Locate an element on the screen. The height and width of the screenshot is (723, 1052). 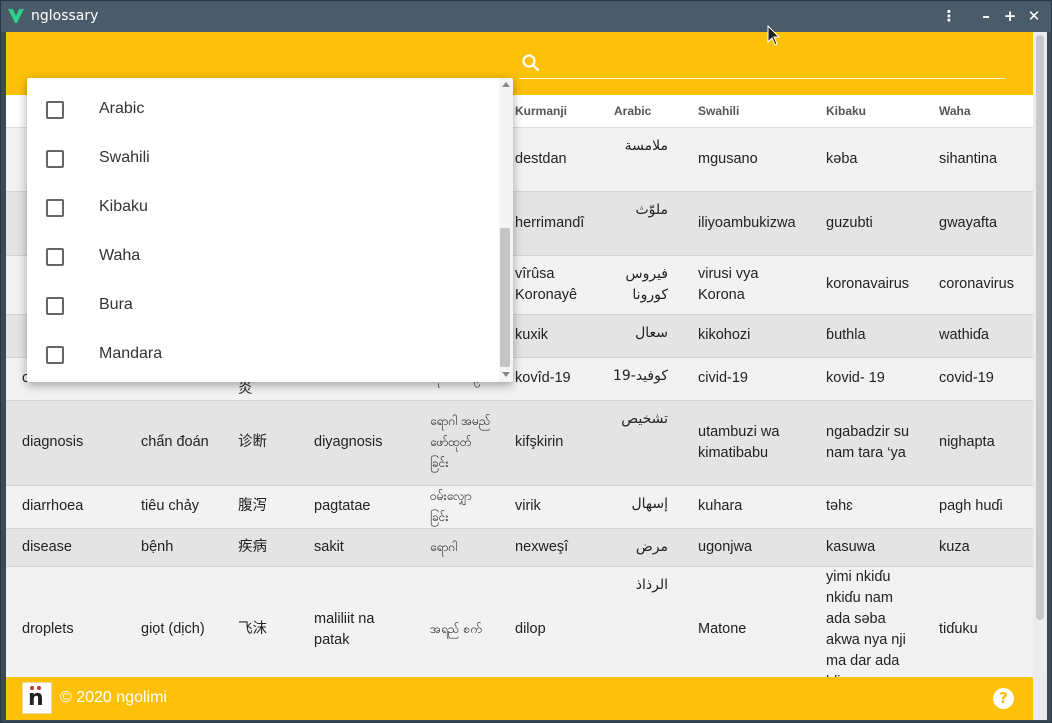
table-scrollbar is located at coordinates (1040, 354).